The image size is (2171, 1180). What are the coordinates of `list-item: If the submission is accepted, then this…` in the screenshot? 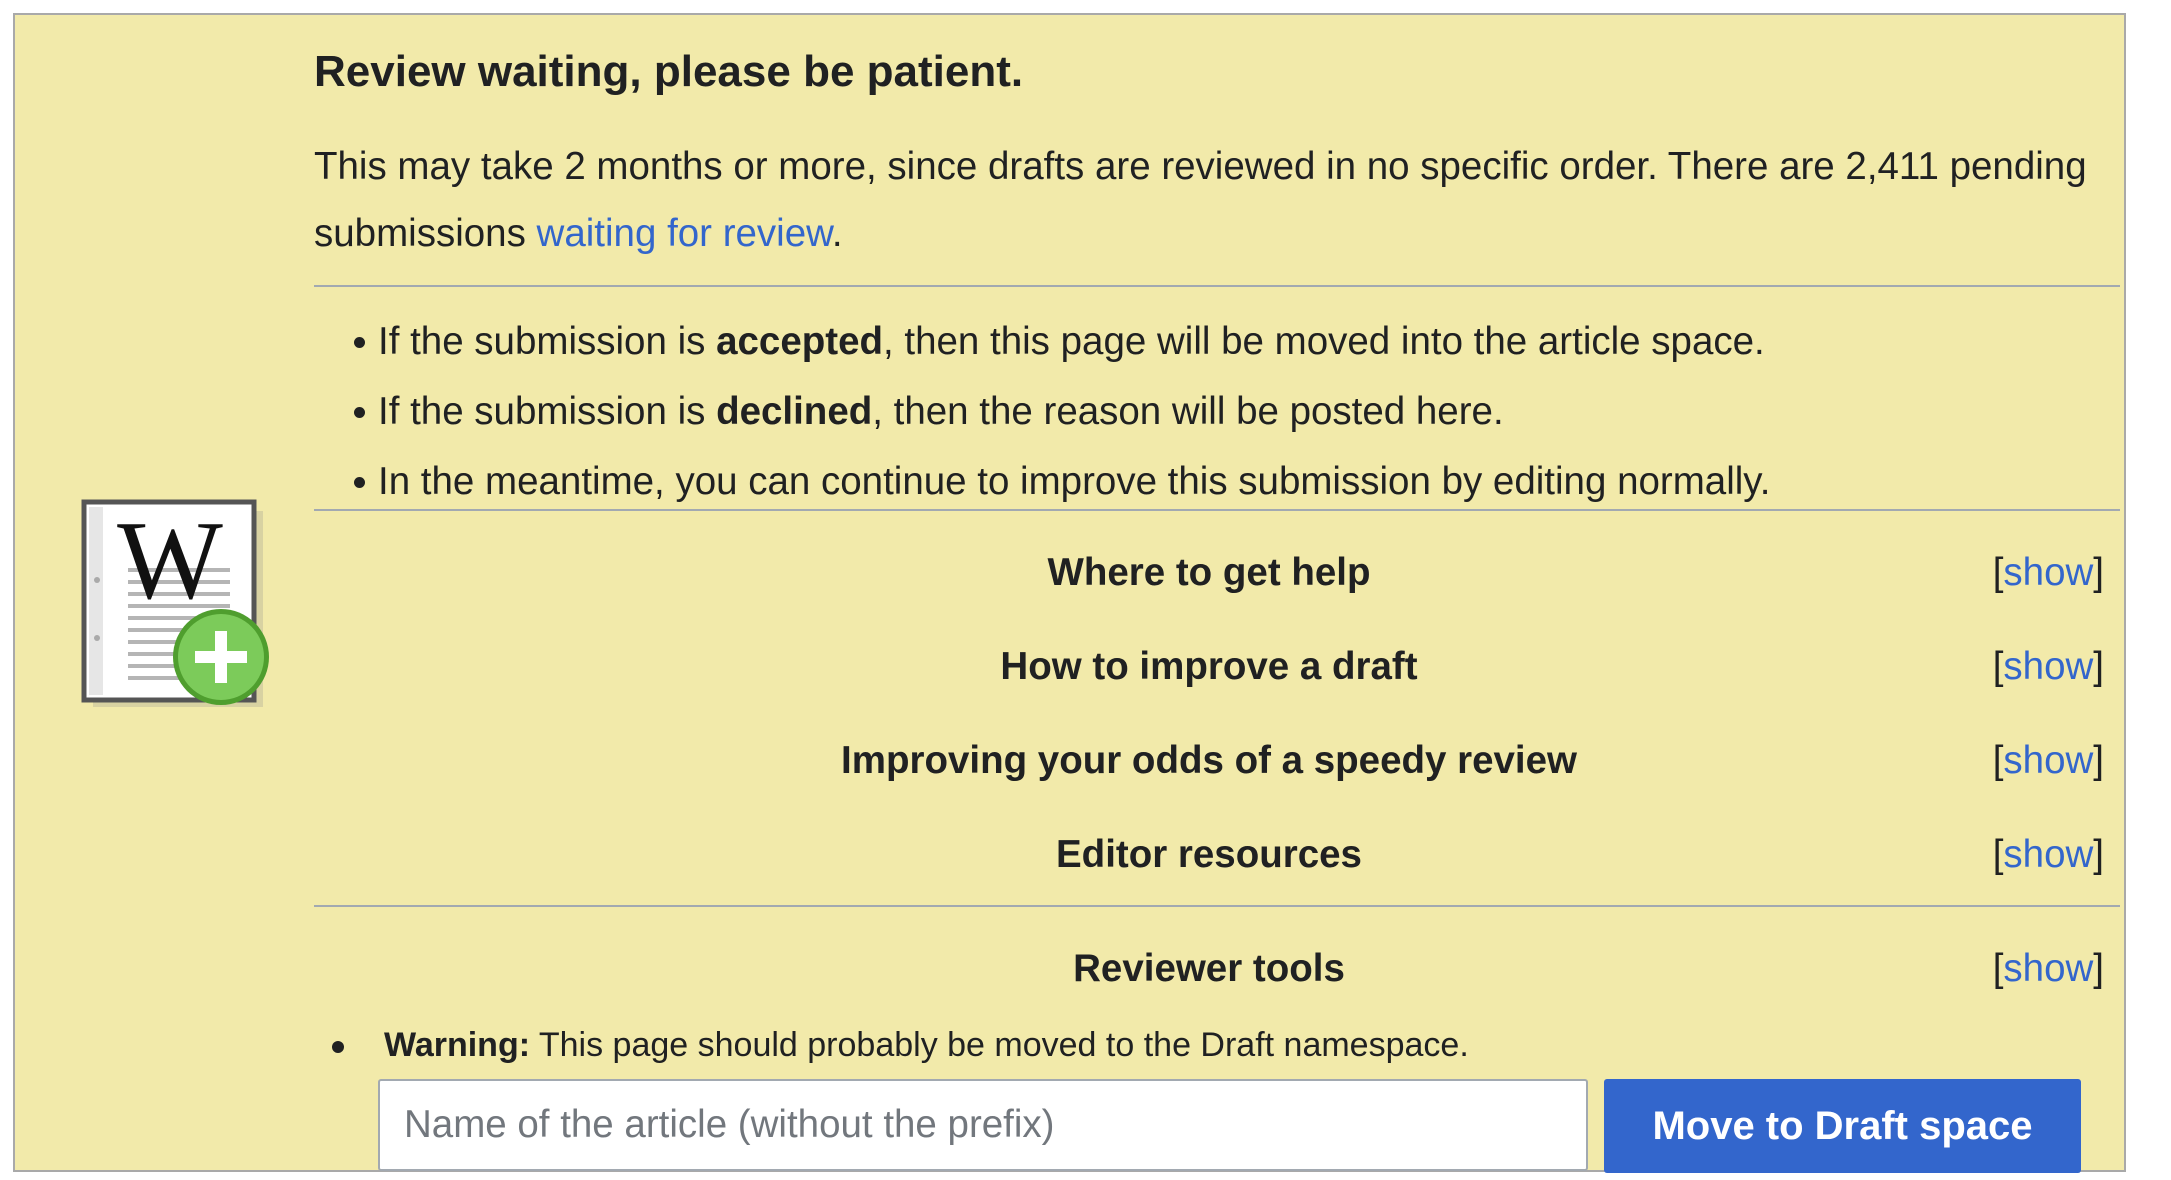 It's located at (1062, 346).